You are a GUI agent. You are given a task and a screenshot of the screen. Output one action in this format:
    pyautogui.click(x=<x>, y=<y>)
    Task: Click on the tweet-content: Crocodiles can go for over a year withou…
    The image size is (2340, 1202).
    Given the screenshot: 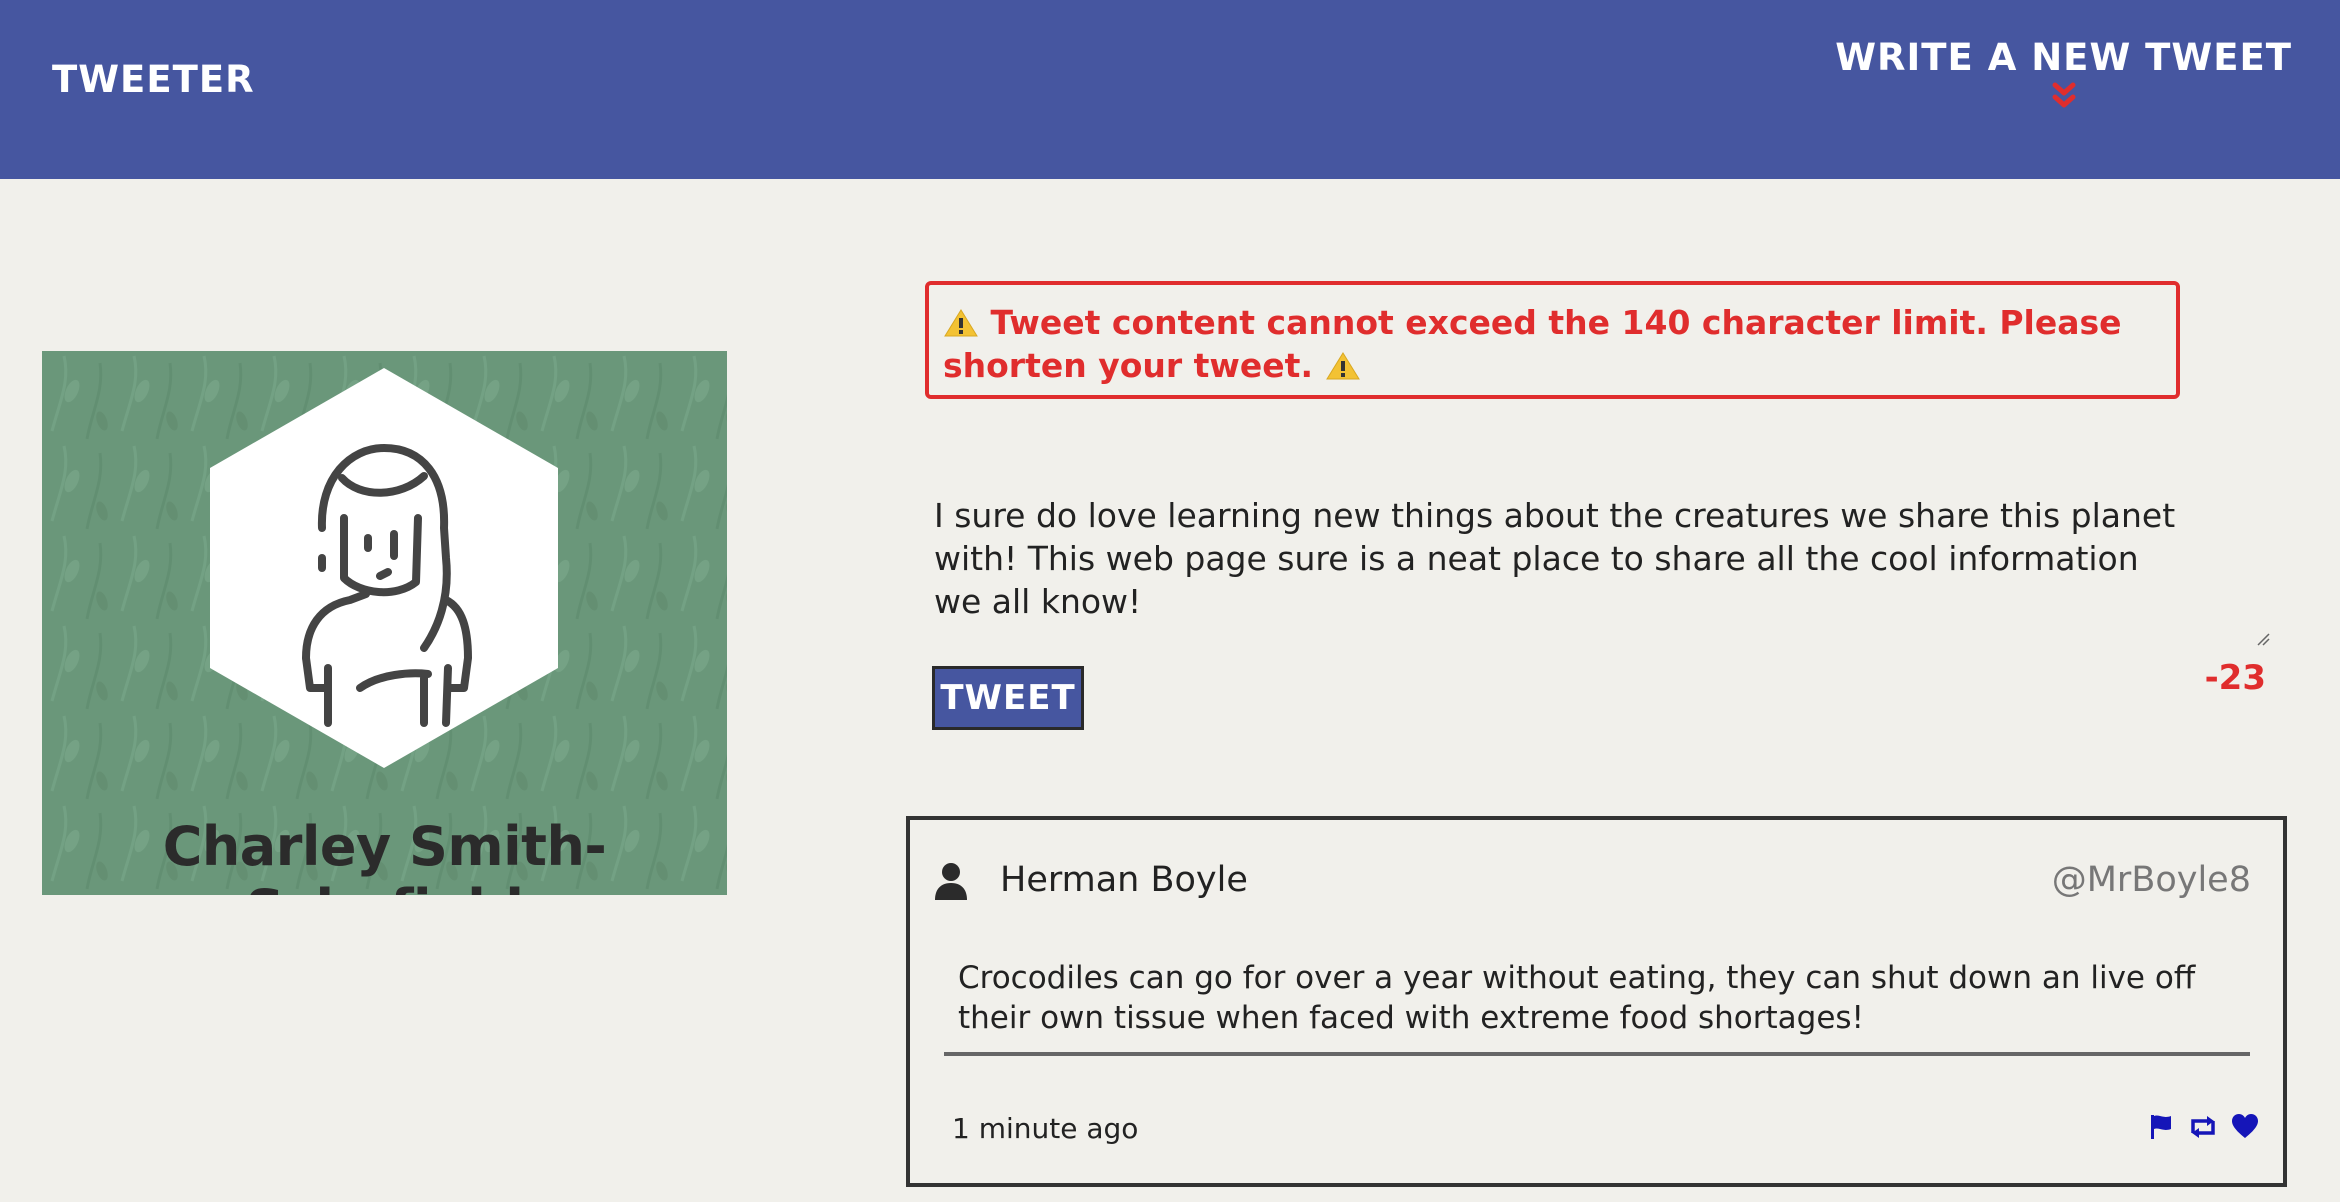 What is the action you would take?
    pyautogui.click(x=1577, y=998)
    